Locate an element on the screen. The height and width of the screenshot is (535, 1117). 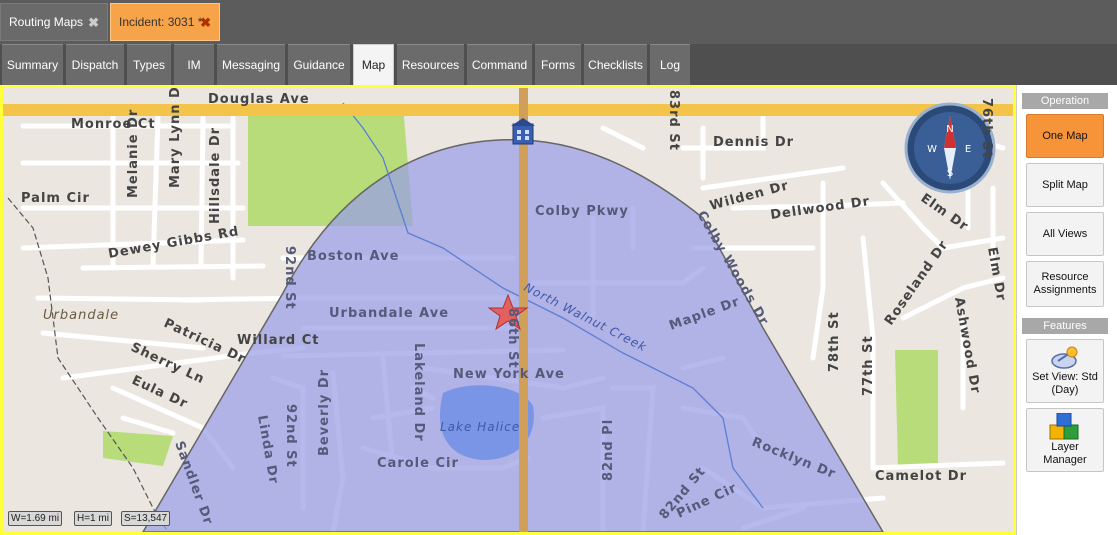
street-label: Carole Cir is located at coordinates (418, 463).